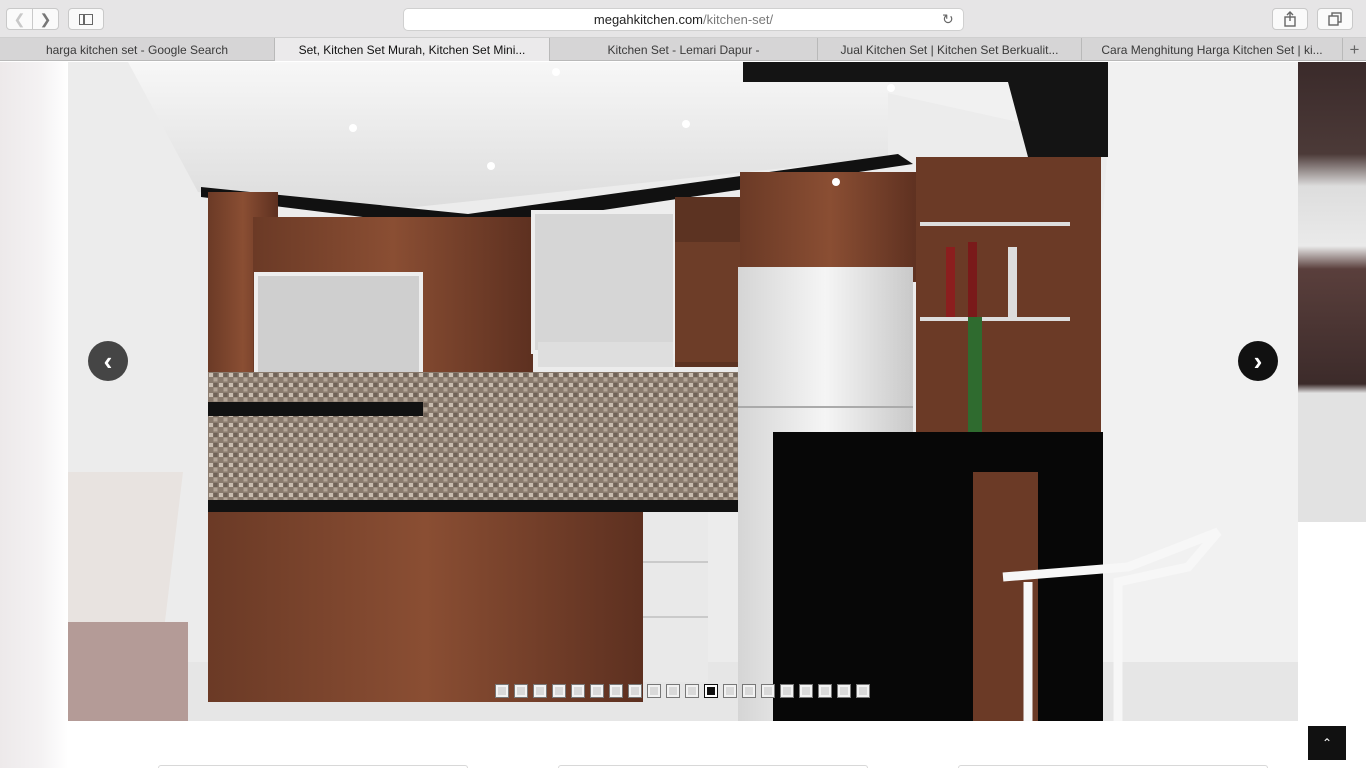 The height and width of the screenshot is (768, 1366). I want to click on share-icon, so click(1290, 19).